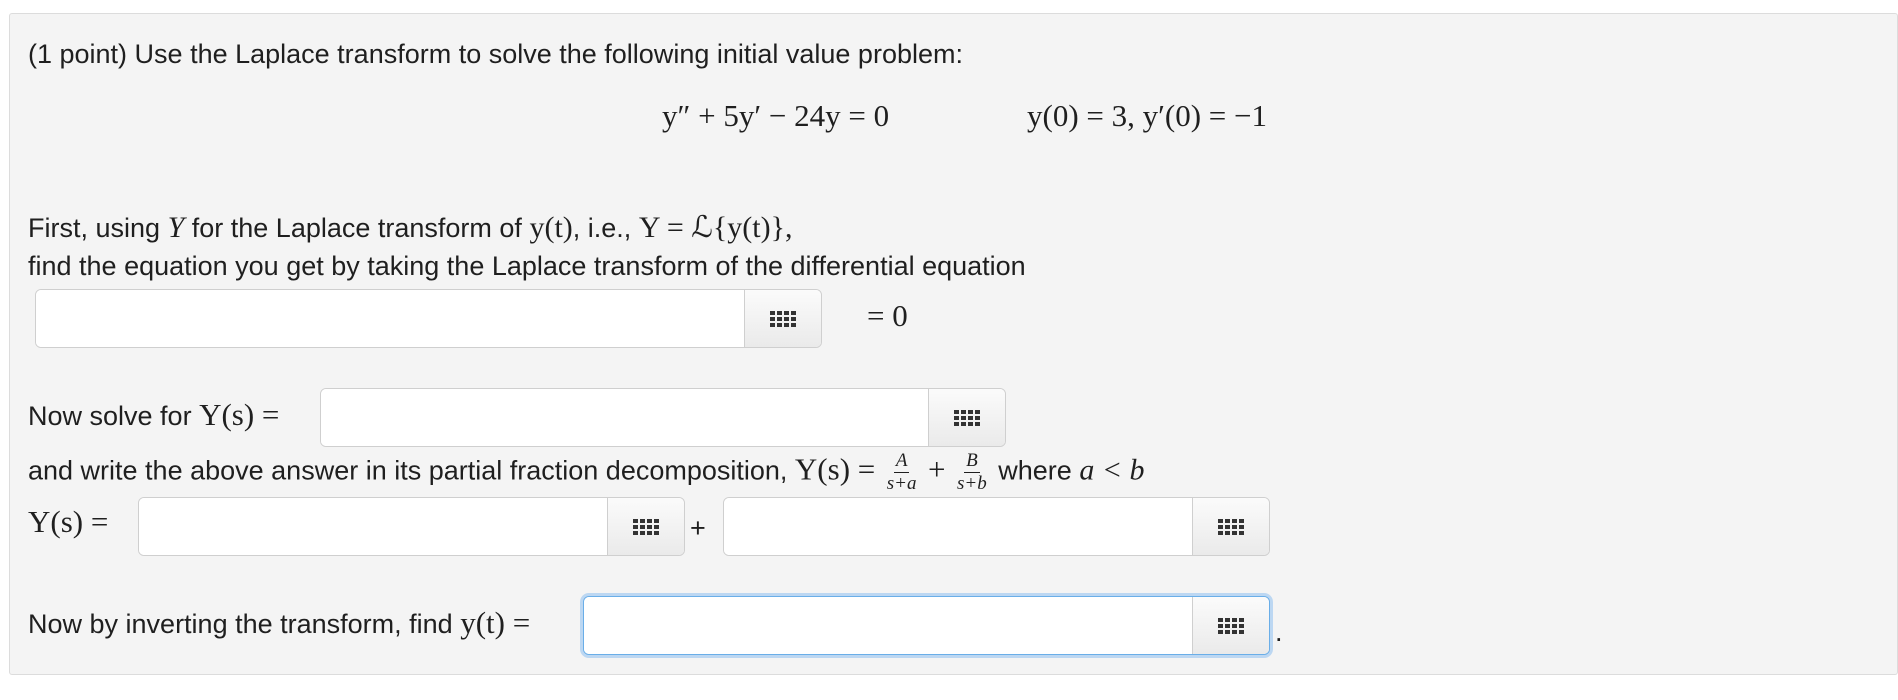 The height and width of the screenshot is (700, 1898). What do you see at coordinates (624, 417) in the screenshot?
I see `Ys-input` at bounding box center [624, 417].